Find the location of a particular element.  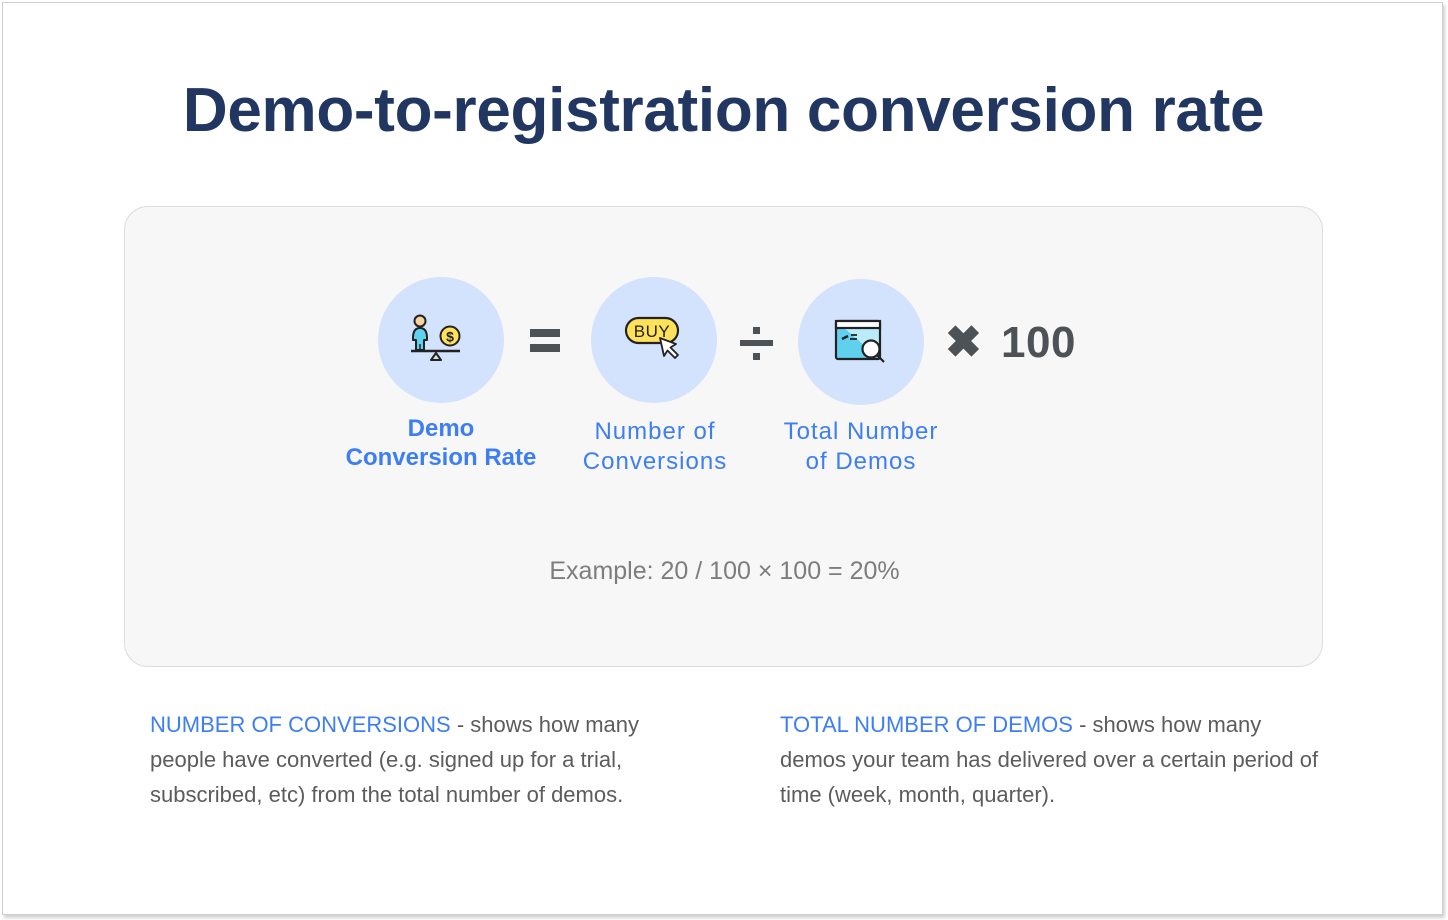

example-calculation: Example: 20 / 100 × 100 = 20% is located at coordinates (724, 571).